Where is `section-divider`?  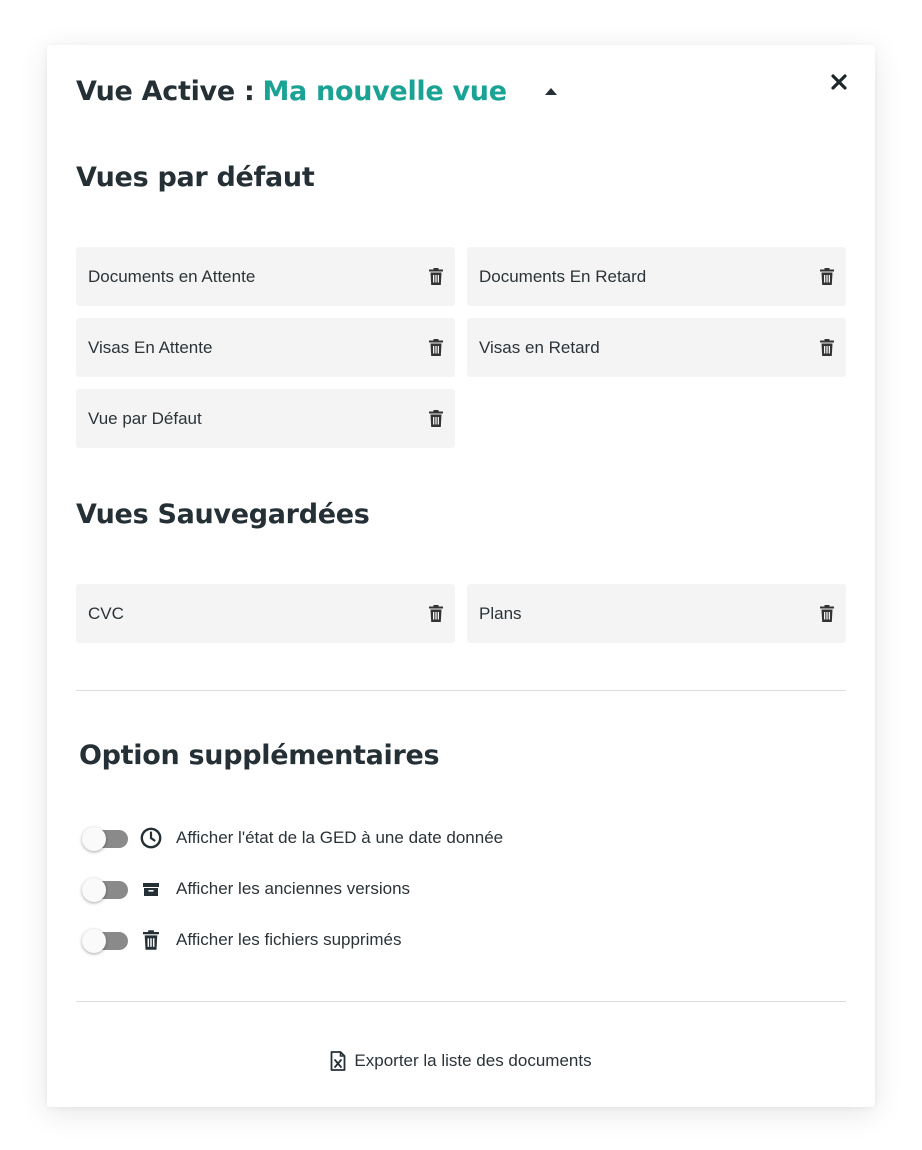
section-divider is located at coordinates (461, 690).